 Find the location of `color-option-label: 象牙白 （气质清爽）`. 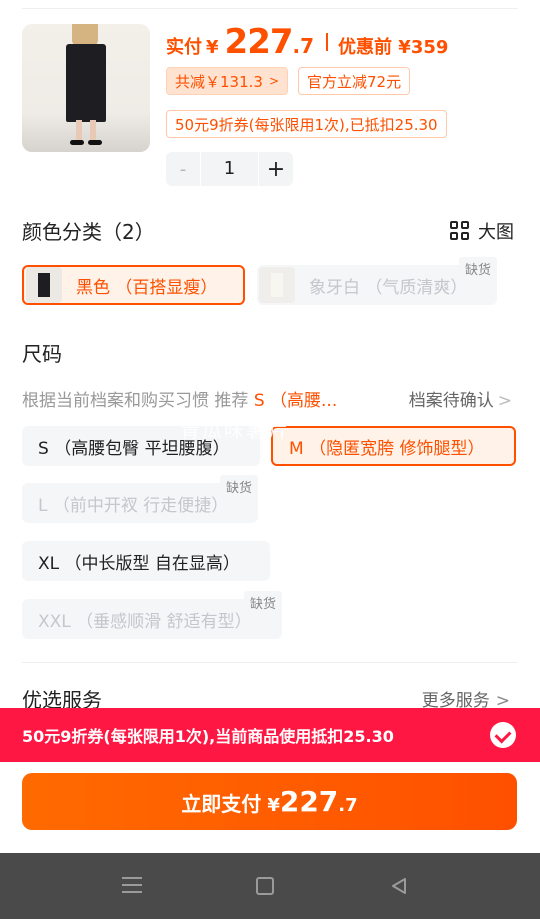

color-option-label: 象牙白 （气质清爽） is located at coordinates (388, 287).